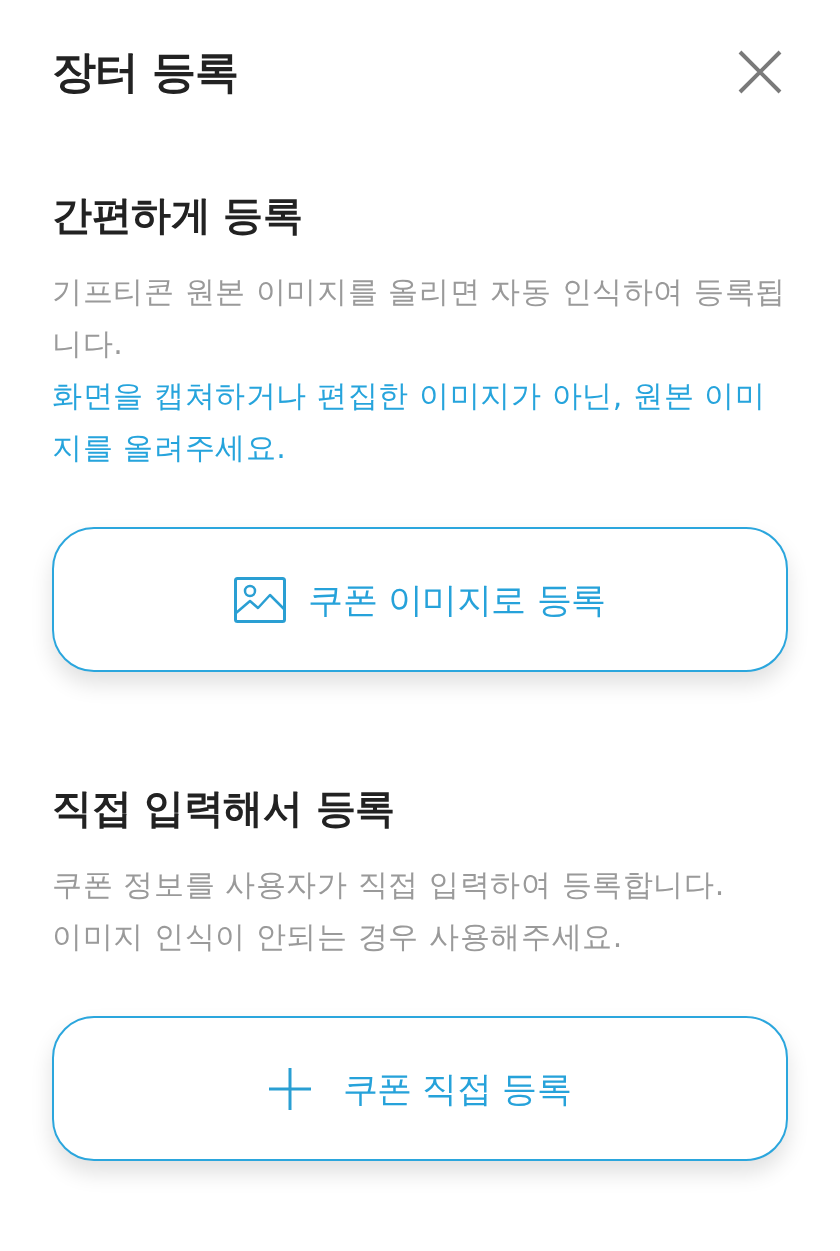  I want to click on description-text: 쿠폰 정보를 사용자가 직접 입력하여 등록합니다., so click(389, 885).